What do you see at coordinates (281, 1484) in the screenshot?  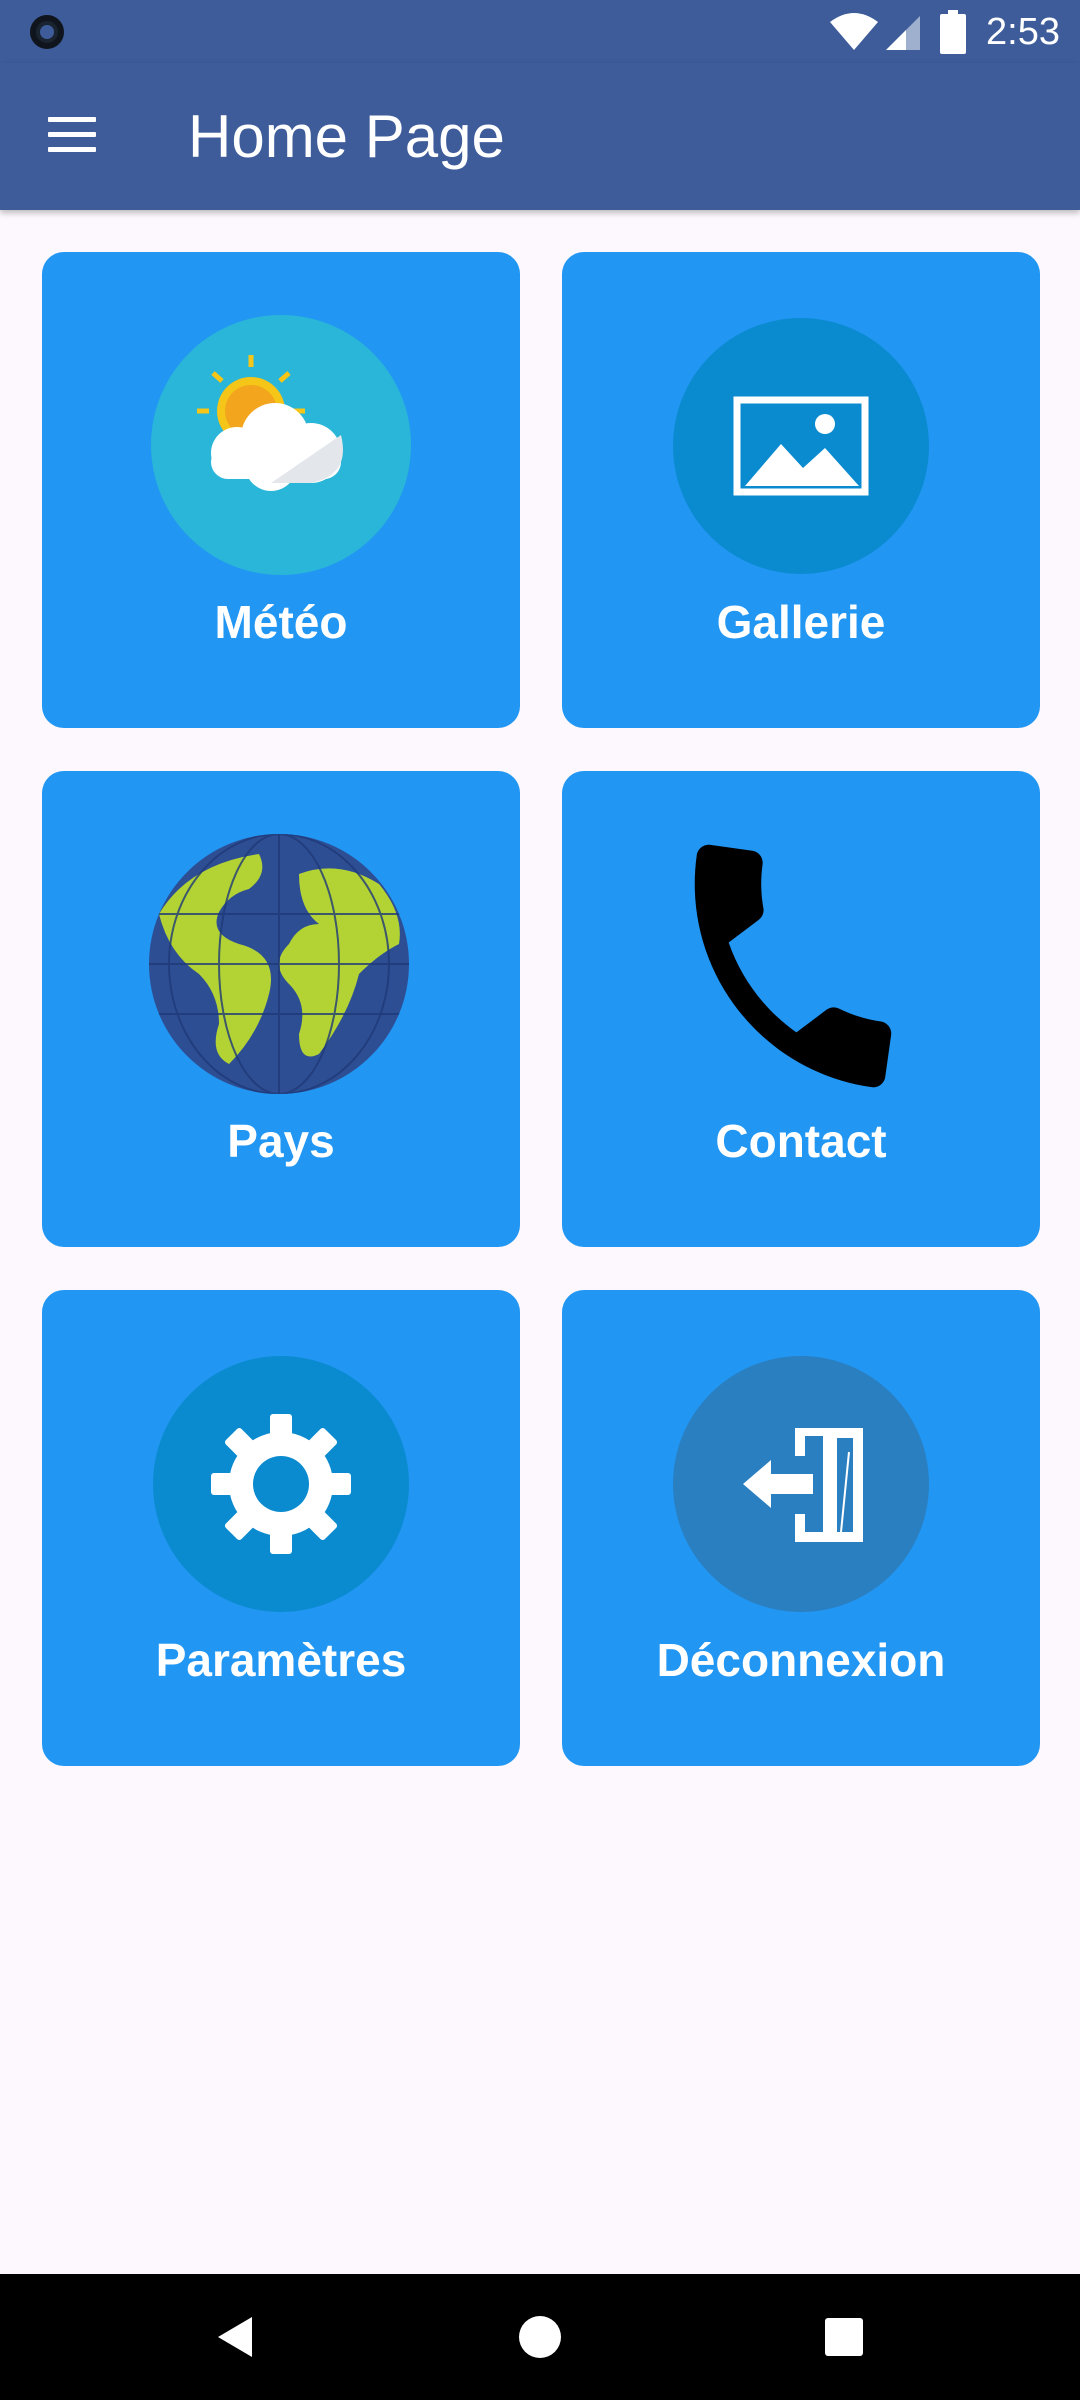 I see `gear-icon` at bounding box center [281, 1484].